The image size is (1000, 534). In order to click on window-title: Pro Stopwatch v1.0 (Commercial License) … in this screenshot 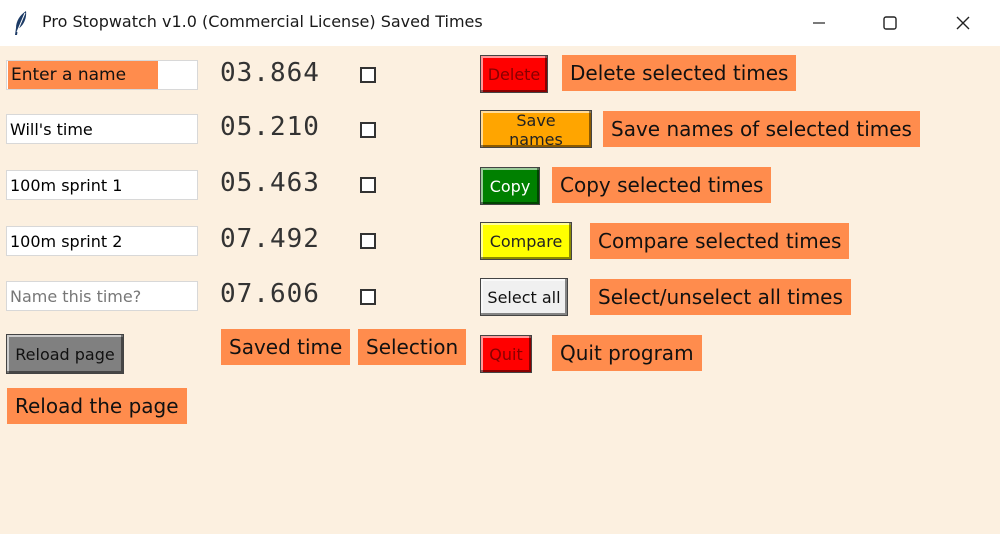, I will do `click(262, 21)`.